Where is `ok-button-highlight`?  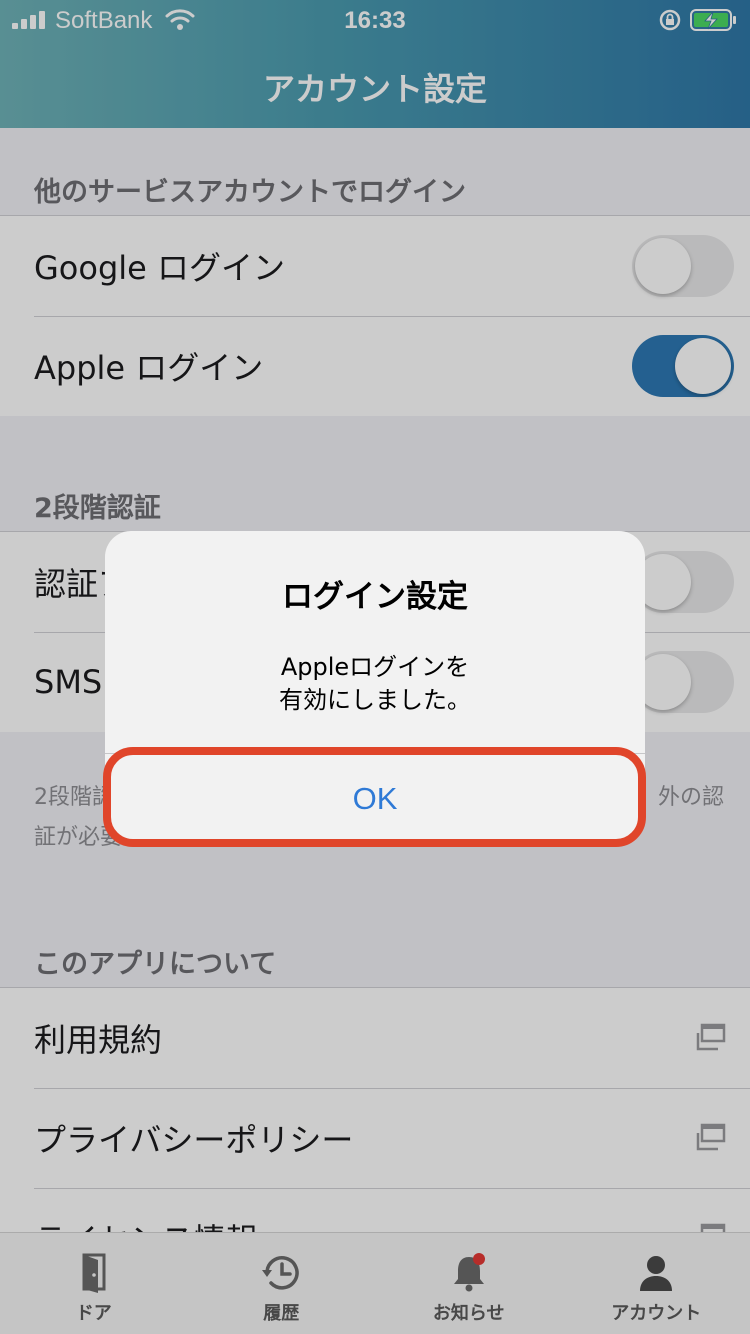 ok-button-highlight is located at coordinates (374, 797).